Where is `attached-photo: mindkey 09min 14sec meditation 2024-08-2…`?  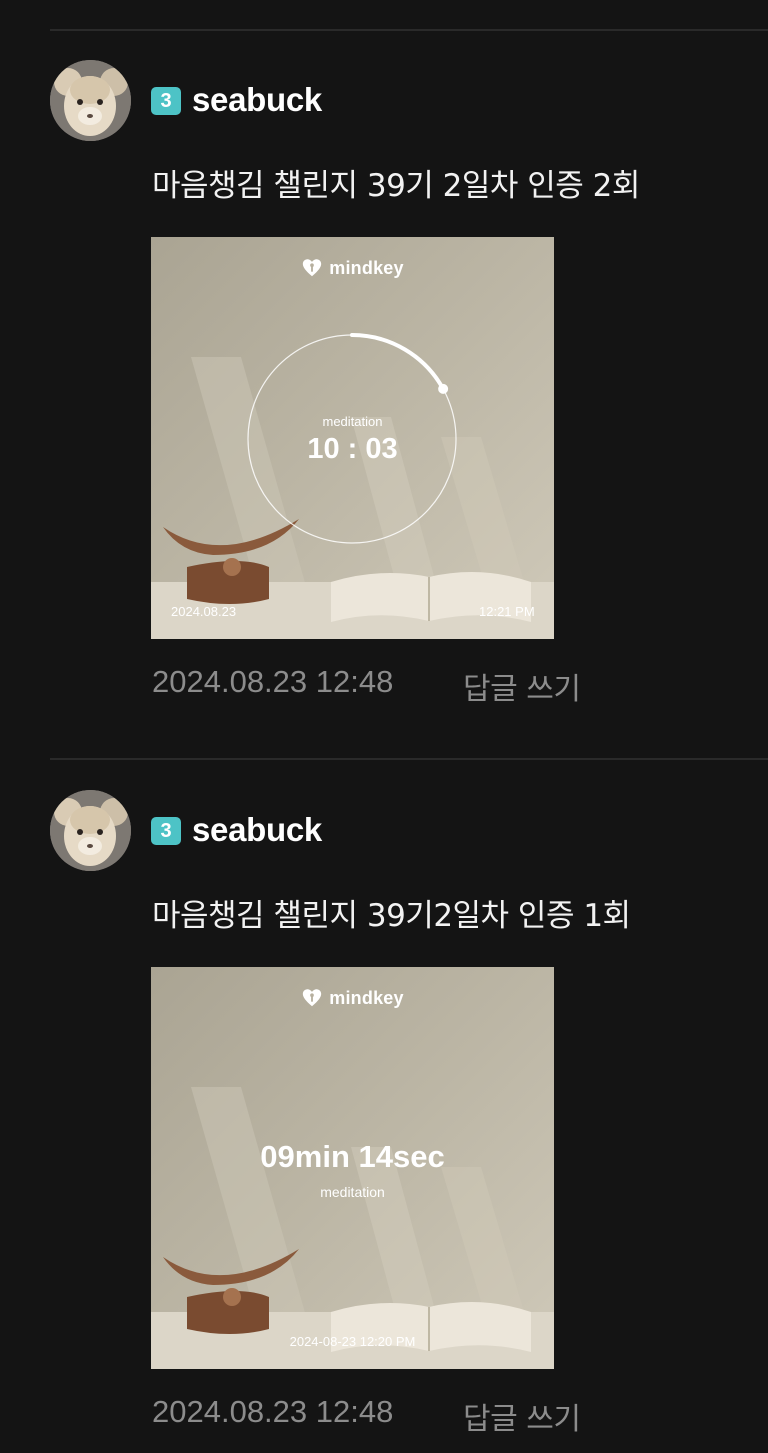
attached-photo: mindkey 09min 14sec meditation 2024-08-2… is located at coordinates (352, 1168).